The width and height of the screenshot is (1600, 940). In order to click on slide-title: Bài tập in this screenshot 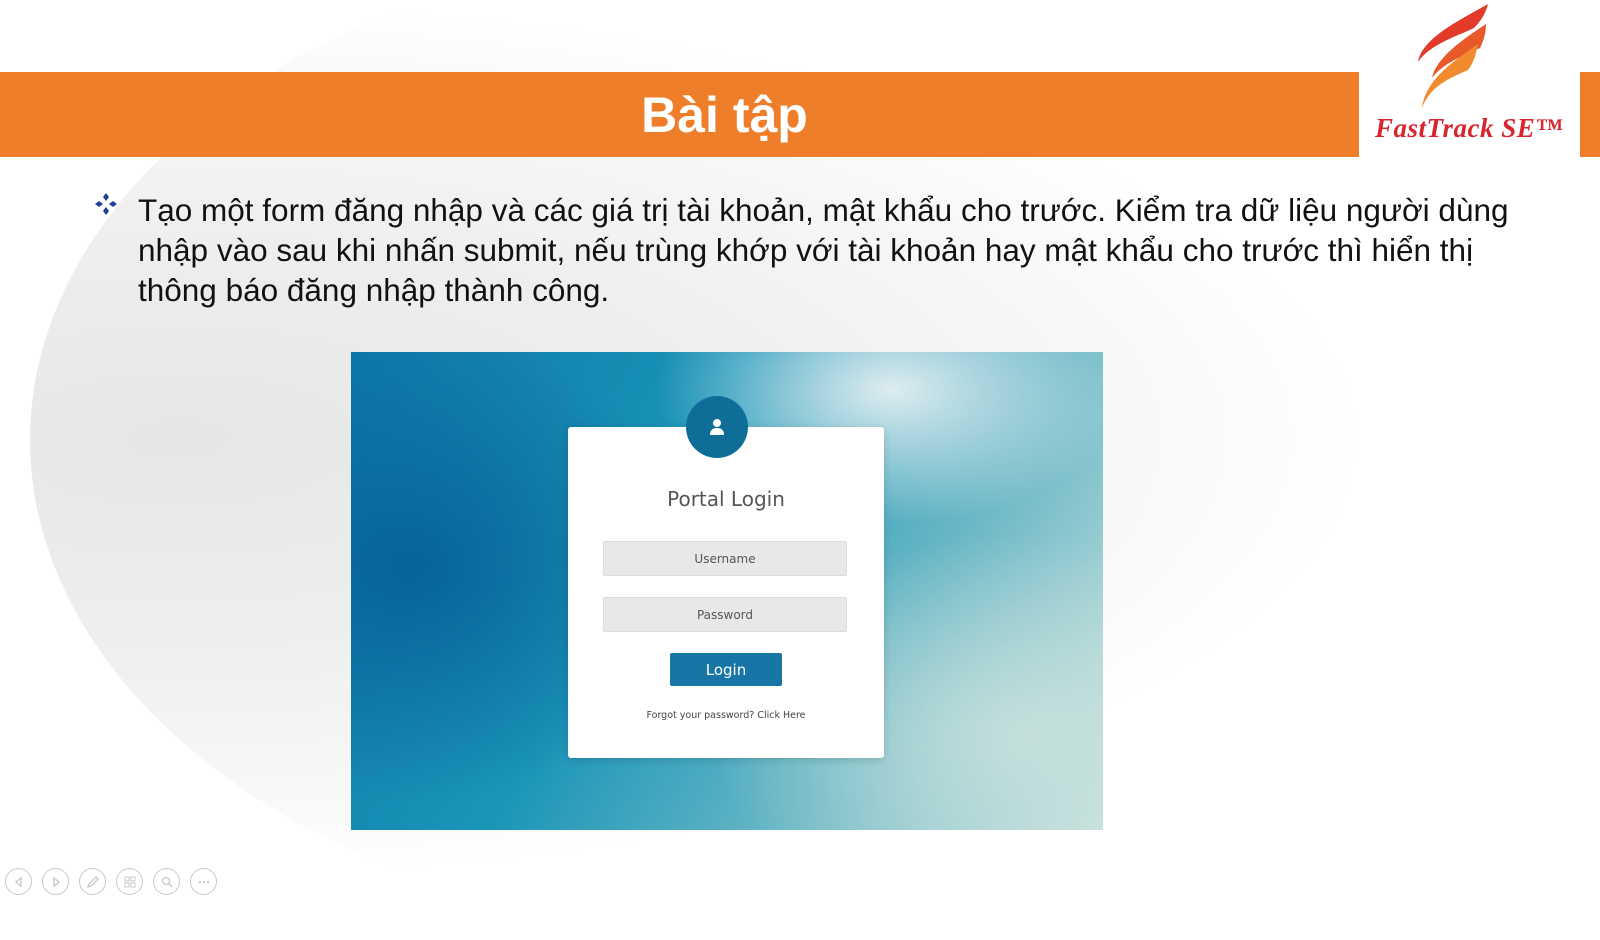, I will do `click(724, 114)`.